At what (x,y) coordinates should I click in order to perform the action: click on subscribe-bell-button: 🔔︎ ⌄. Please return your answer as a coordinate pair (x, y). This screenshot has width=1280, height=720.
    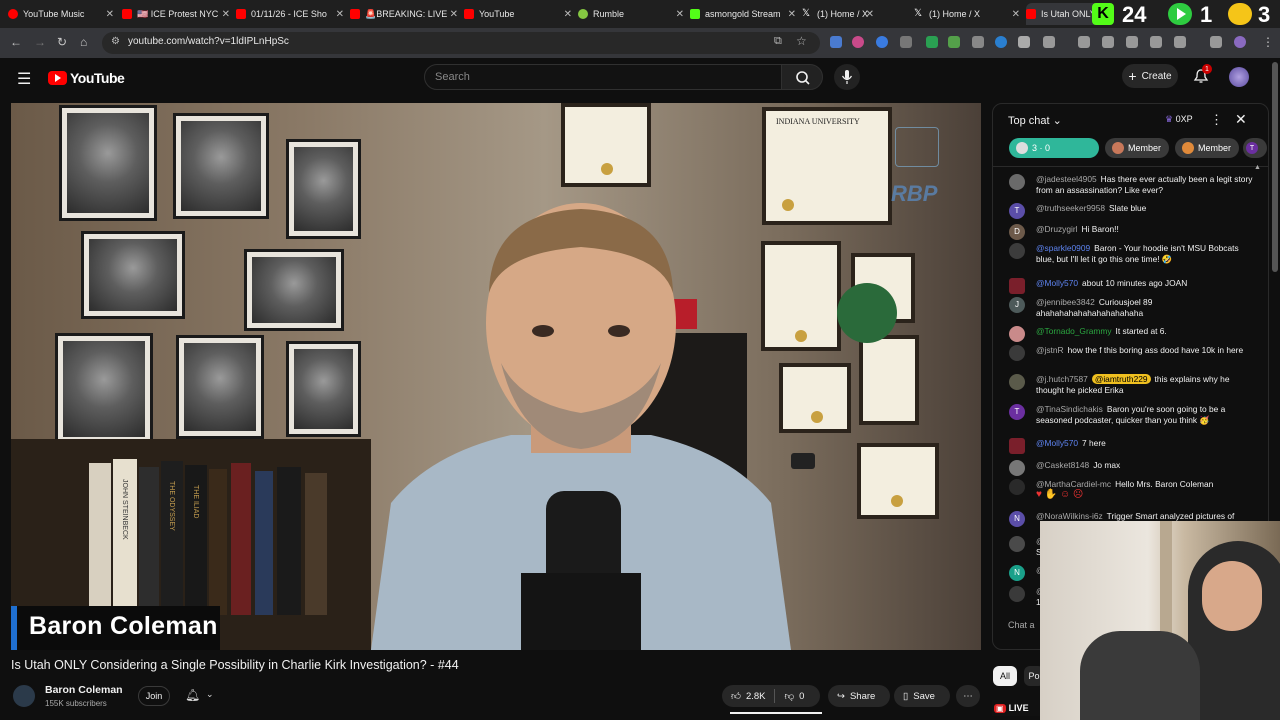
    Looking at the image, I should click on (203, 696).